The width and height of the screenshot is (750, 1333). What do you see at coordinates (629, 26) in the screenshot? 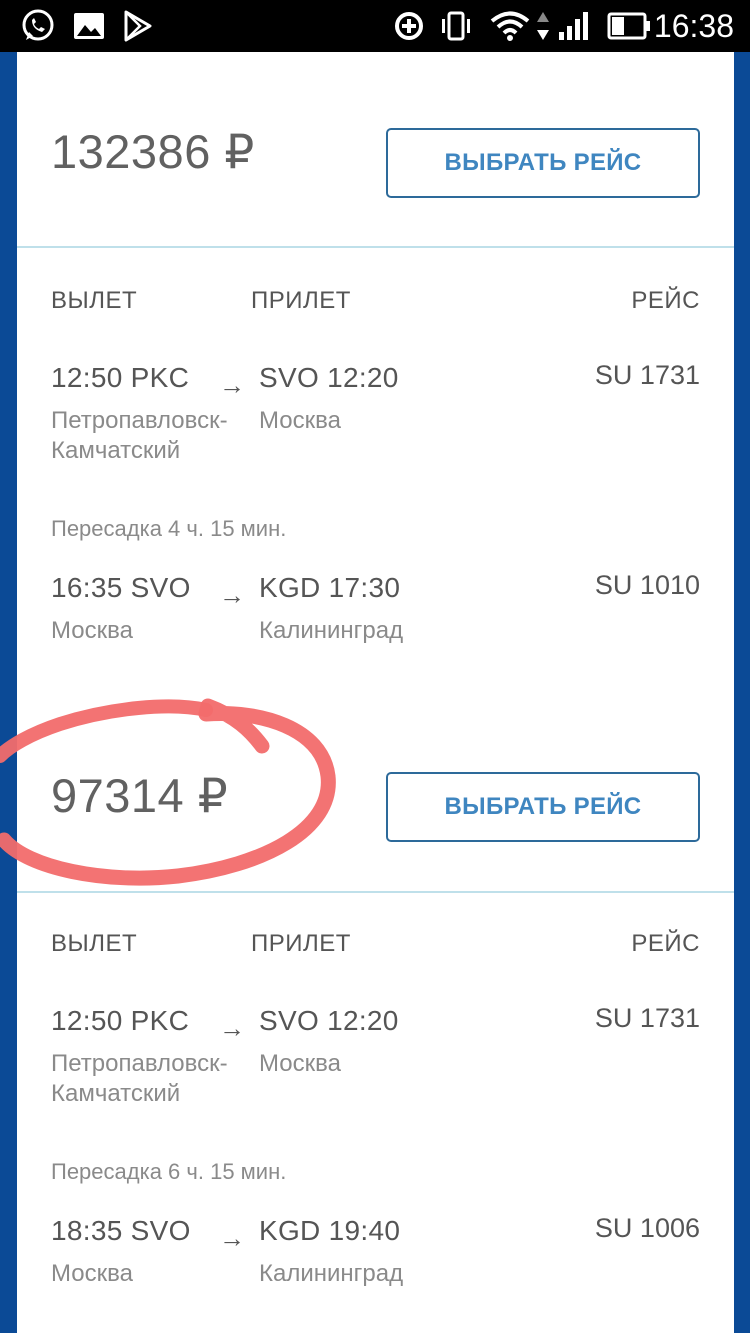
I see `battery-icon` at bounding box center [629, 26].